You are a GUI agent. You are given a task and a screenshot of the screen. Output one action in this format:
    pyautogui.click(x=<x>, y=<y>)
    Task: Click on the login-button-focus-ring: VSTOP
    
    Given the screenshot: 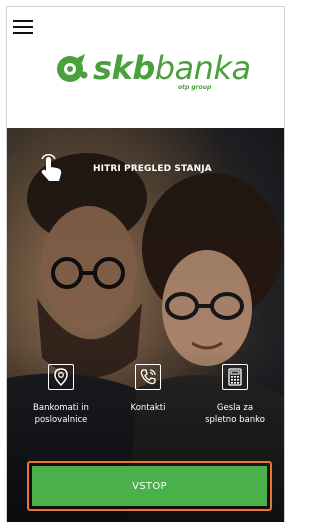 What is the action you would take?
    pyautogui.click(x=149, y=486)
    